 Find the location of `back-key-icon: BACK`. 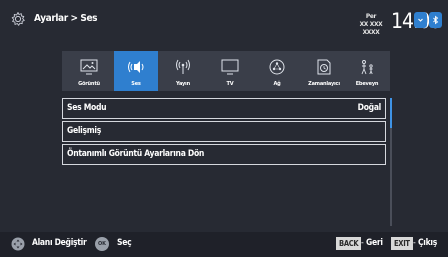

back-key-icon: BACK is located at coordinates (349, 243).